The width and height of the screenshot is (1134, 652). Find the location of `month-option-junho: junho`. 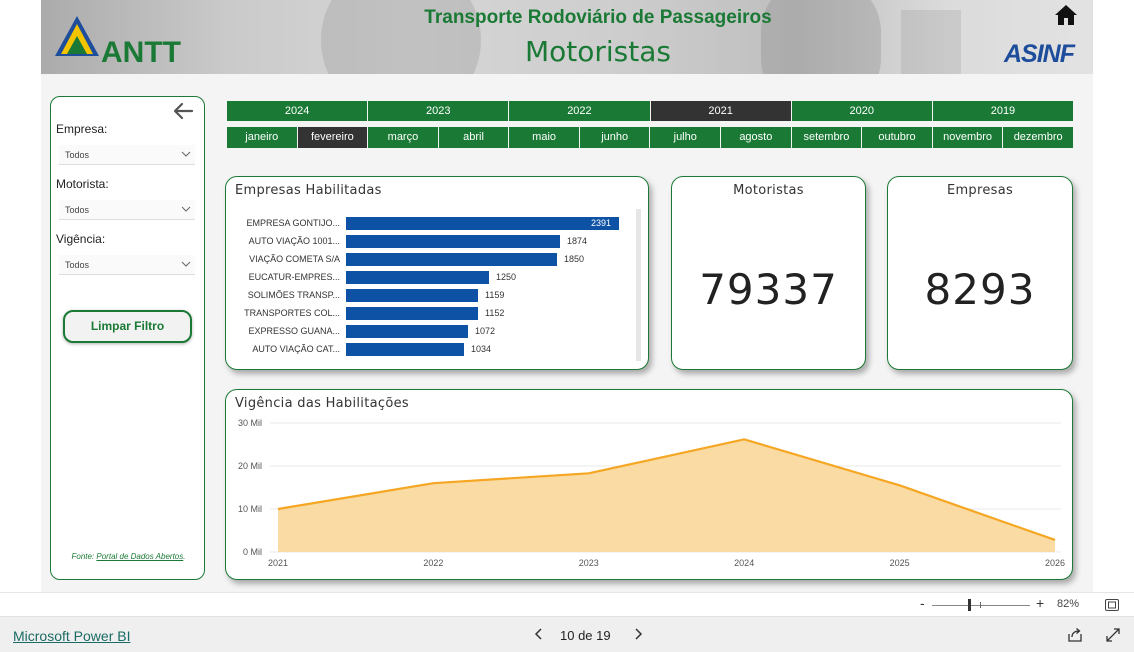

month-option-junho: junho is located at coordinates (614, 137).